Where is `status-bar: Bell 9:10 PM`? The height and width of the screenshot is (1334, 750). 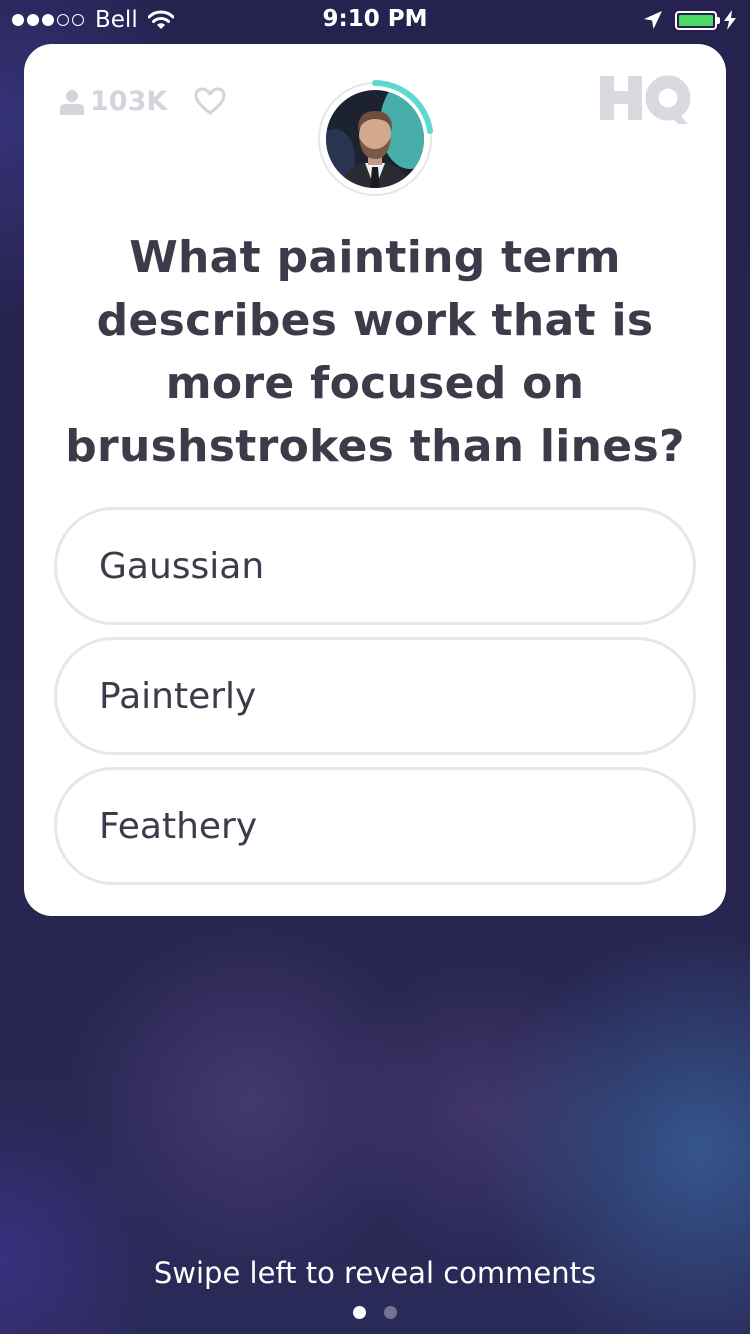 status-bar: Bell 9:10 PM is located at coordinates (375, 20).